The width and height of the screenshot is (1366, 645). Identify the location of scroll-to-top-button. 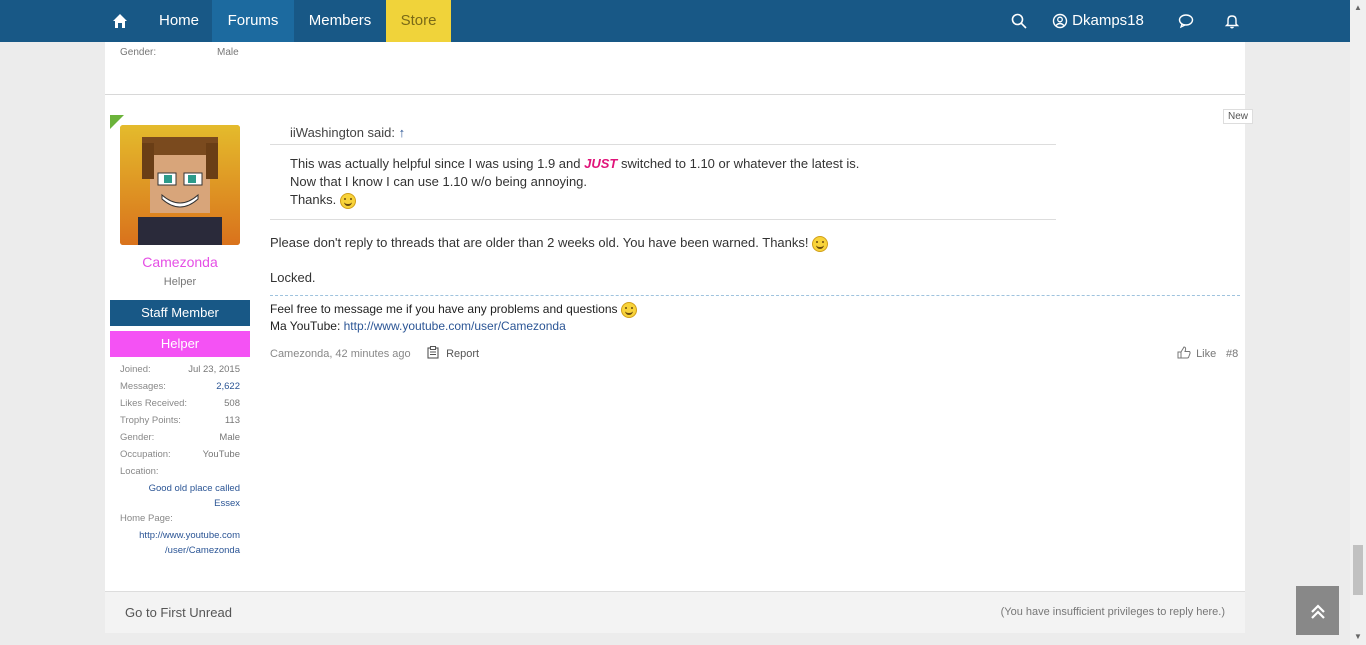
(1317, 610).